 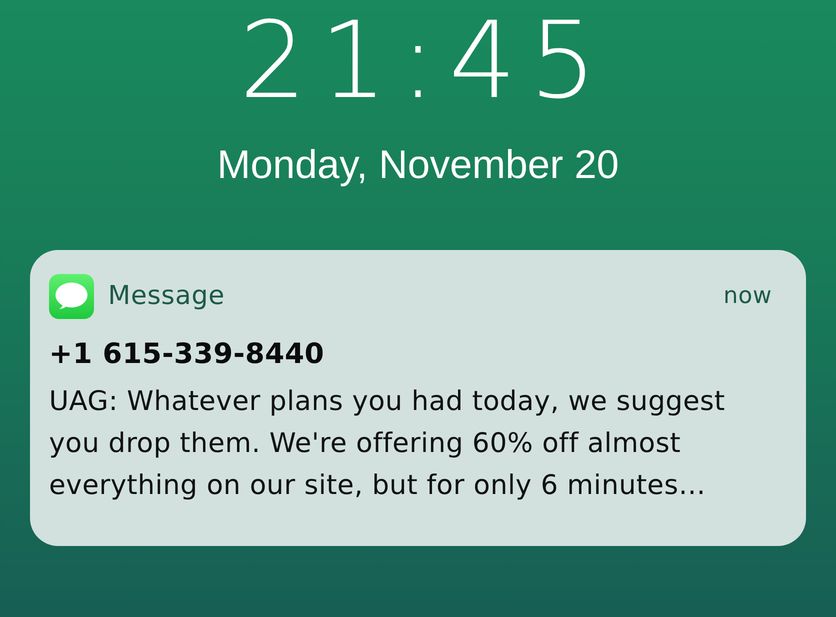 What do you see at coordinates (418, 165) in the screenshot?
I see `clock-date: Monday, November 20` at bounding box center [418, 165].